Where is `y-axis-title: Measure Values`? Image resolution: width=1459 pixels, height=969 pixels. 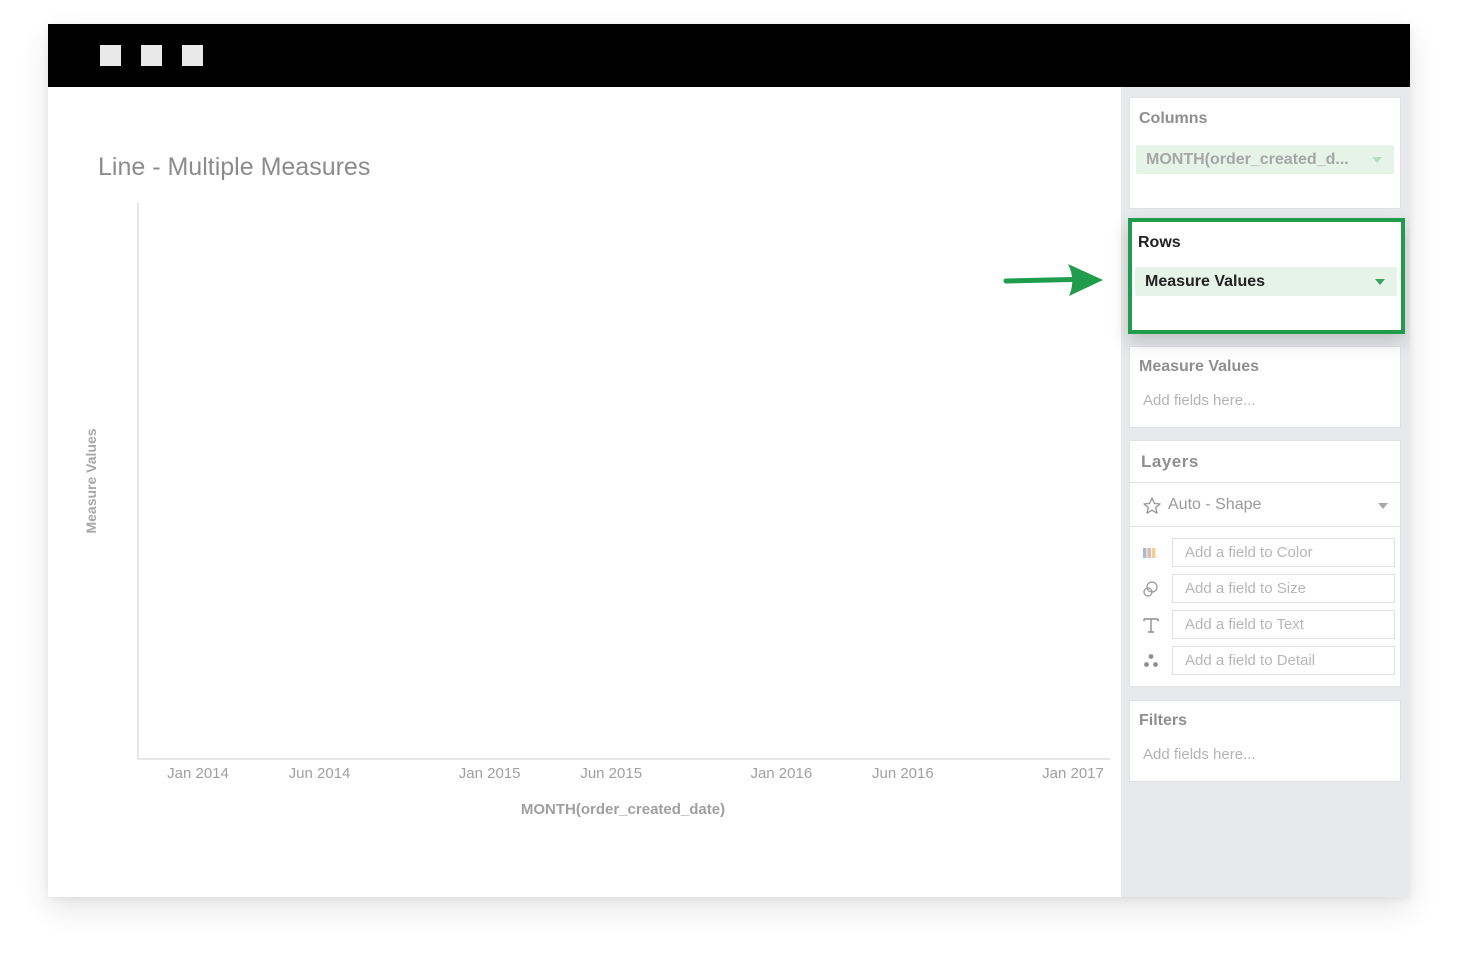 y-axis-title: Measure Values is located at coordinates (91, 480).